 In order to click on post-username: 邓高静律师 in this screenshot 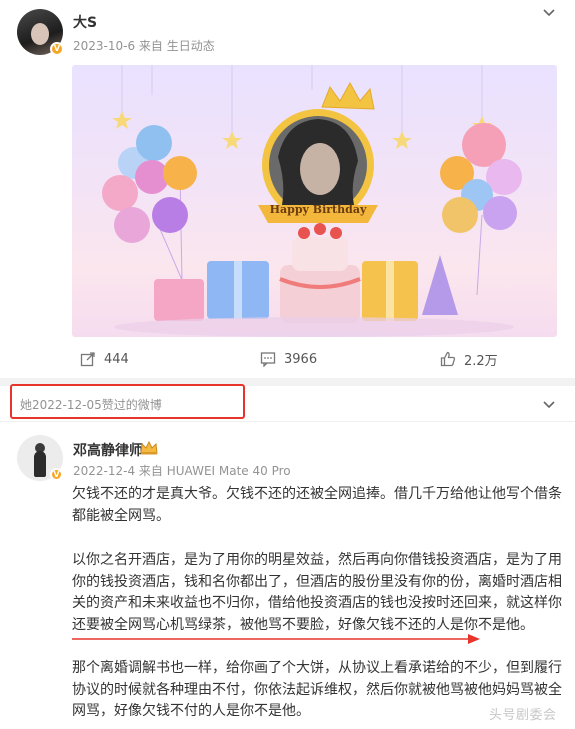, I will do `click(108, 450)`.